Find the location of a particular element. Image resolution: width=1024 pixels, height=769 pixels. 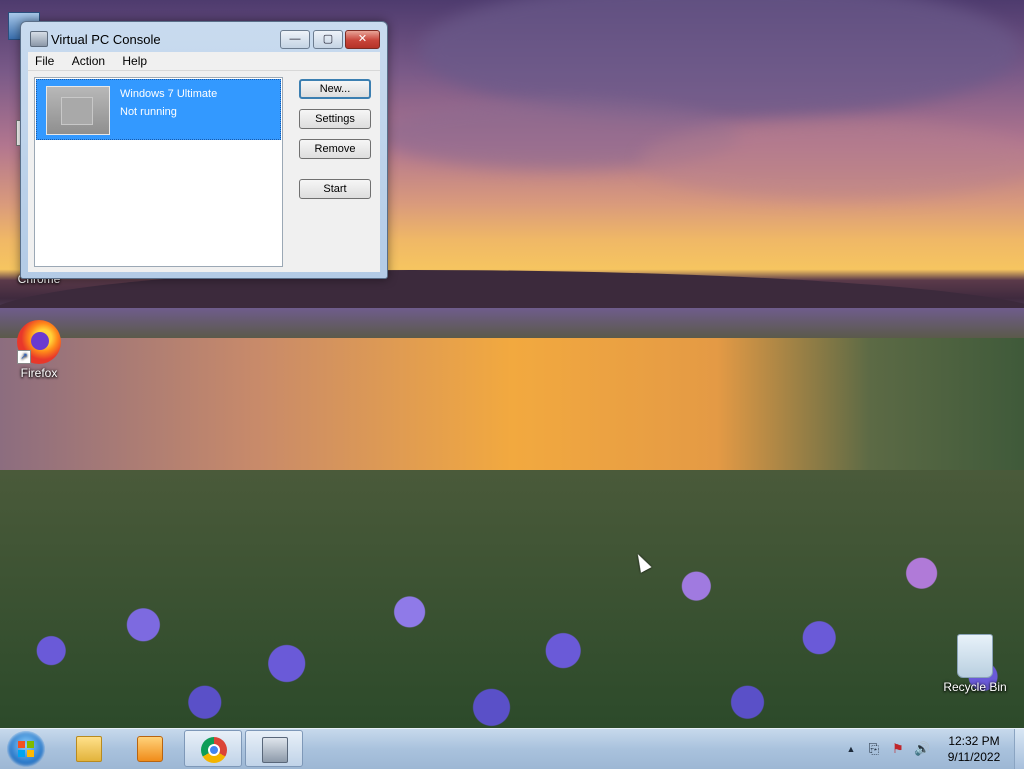

window-title: Virtual PC Console is located at coordinates (106, 39).